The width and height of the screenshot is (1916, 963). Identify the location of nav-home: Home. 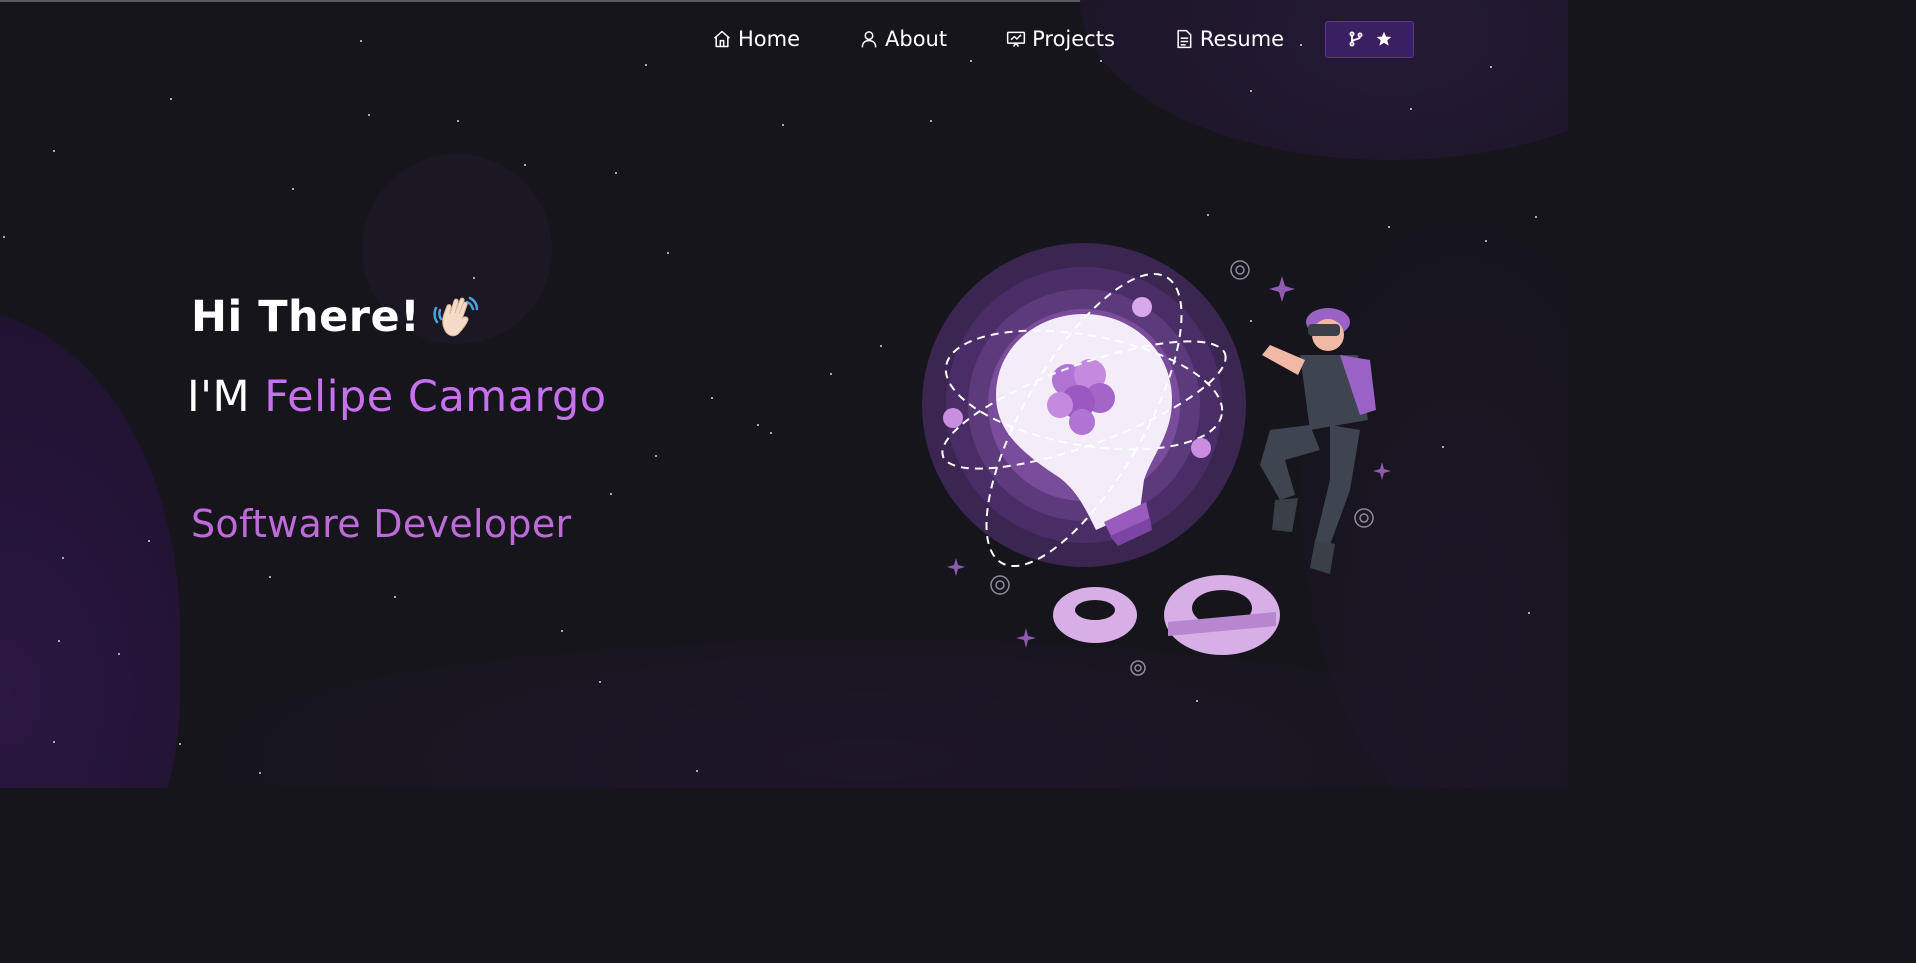
(756, 39).